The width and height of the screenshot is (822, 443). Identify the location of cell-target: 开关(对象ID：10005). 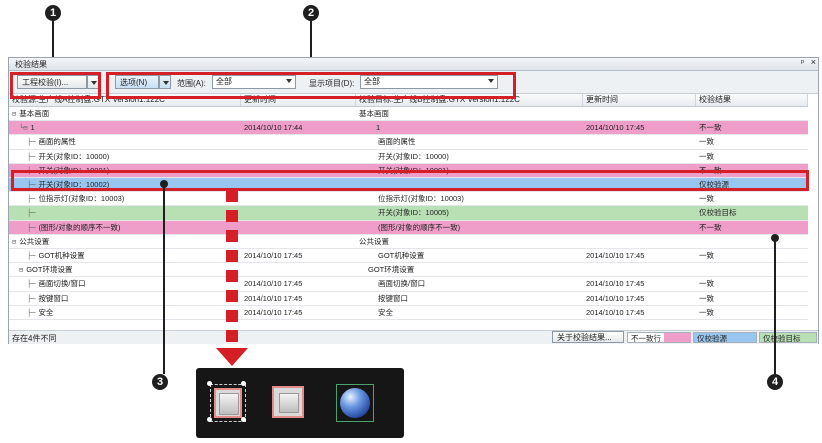
(469, 212).